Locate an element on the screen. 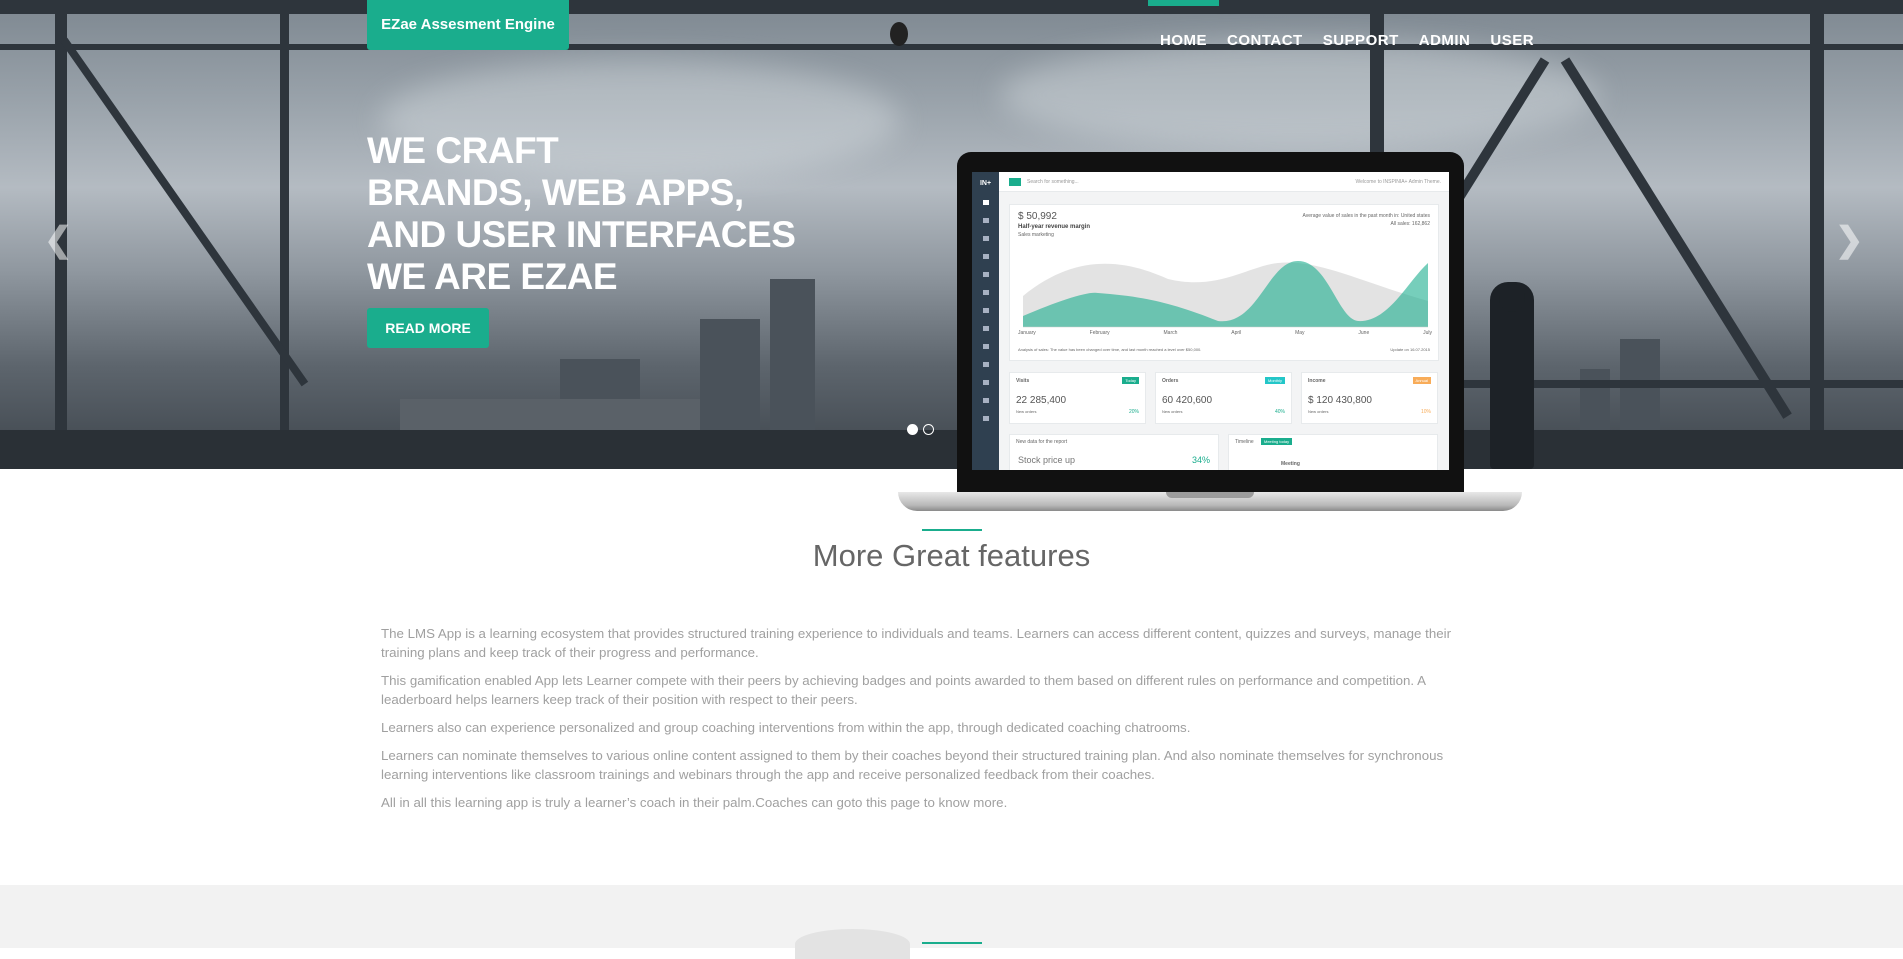  month-label: April is located at coordinates (1236, 333).